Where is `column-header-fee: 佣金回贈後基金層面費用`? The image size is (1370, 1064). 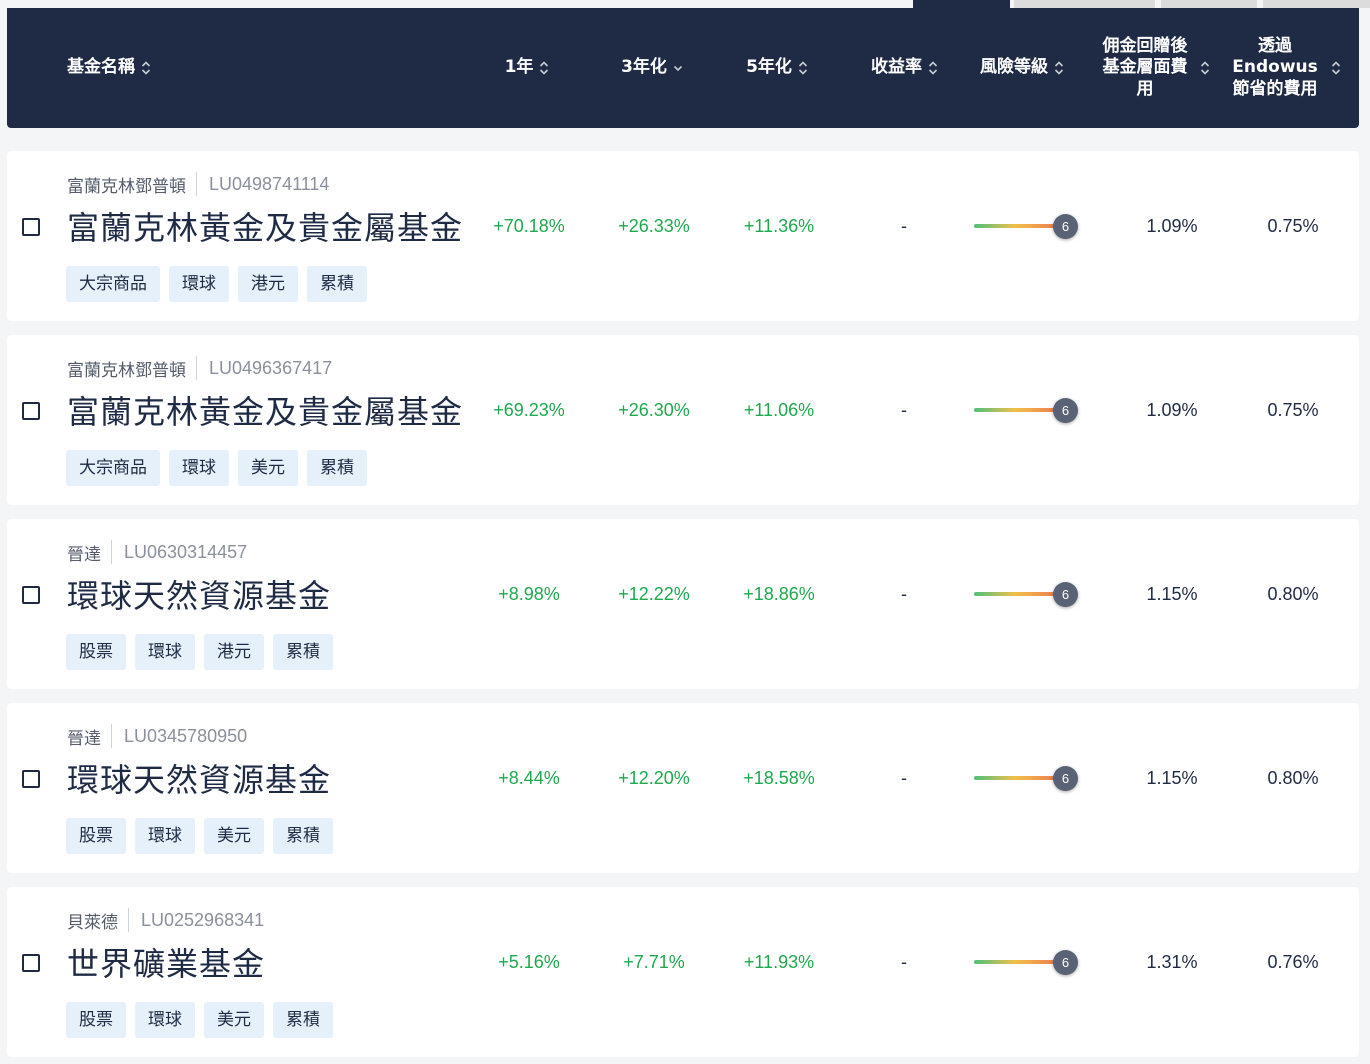
column-header-fee: 佣金回贈後基金層面費用 is located at coordinates (1153, 68).